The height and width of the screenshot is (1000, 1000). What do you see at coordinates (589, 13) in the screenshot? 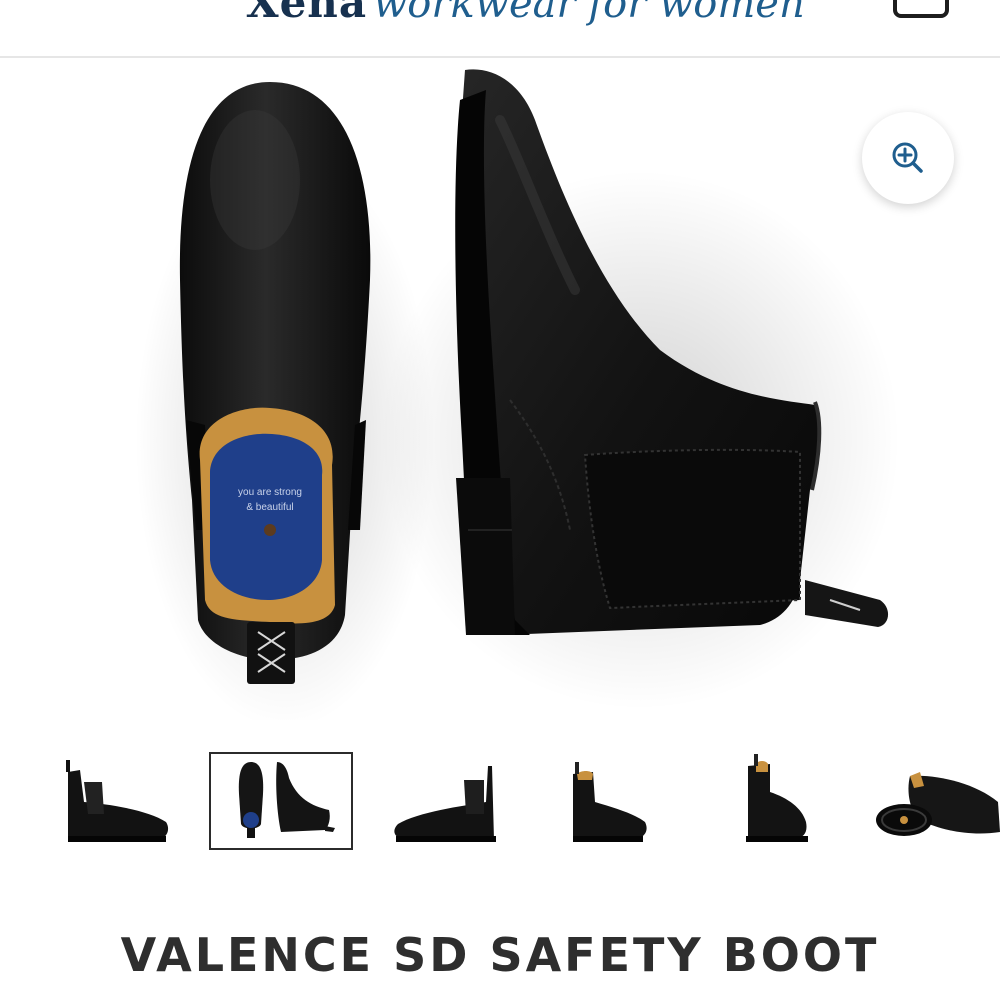
I see `brand-tagline: workwear for women` at bounding box center [589, 13].